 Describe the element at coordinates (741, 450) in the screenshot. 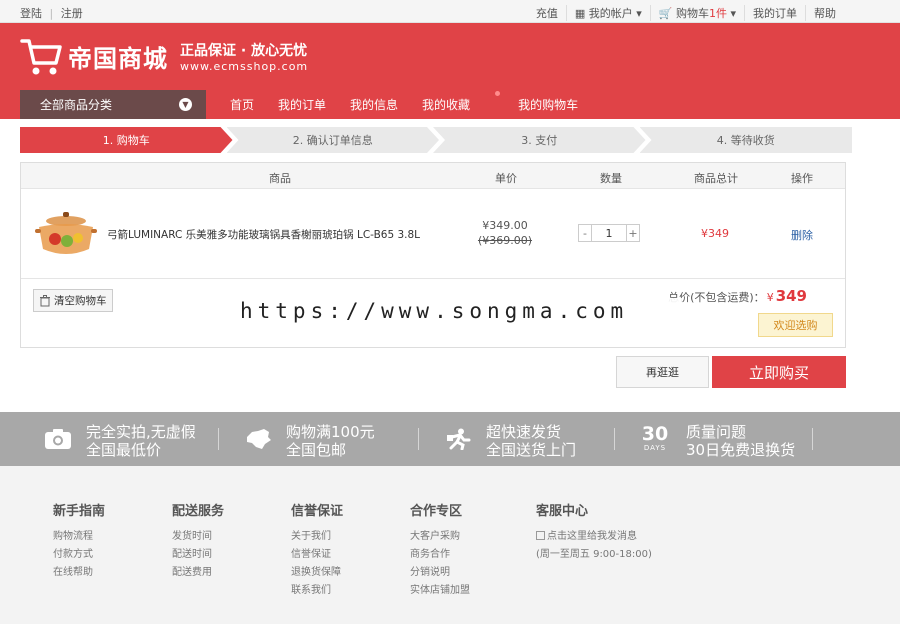

I see `promo-line2: 30日免费退换货` at that location.